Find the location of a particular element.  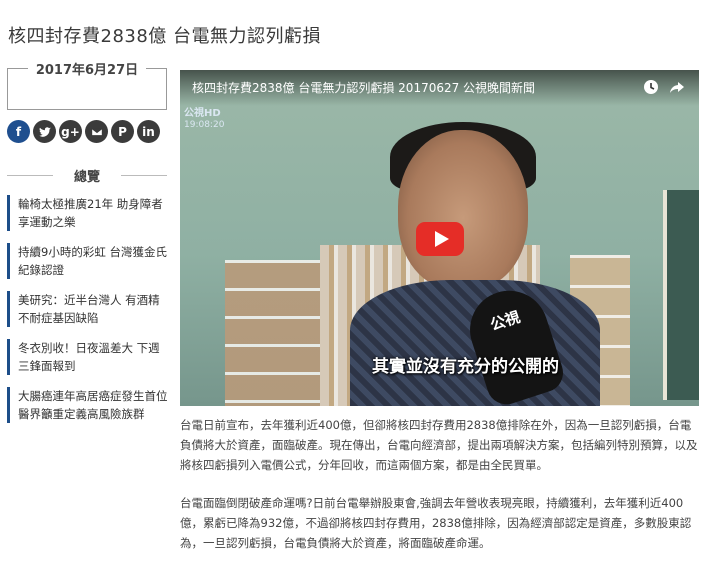

twitter-icon is located at coordinates (44, 131).